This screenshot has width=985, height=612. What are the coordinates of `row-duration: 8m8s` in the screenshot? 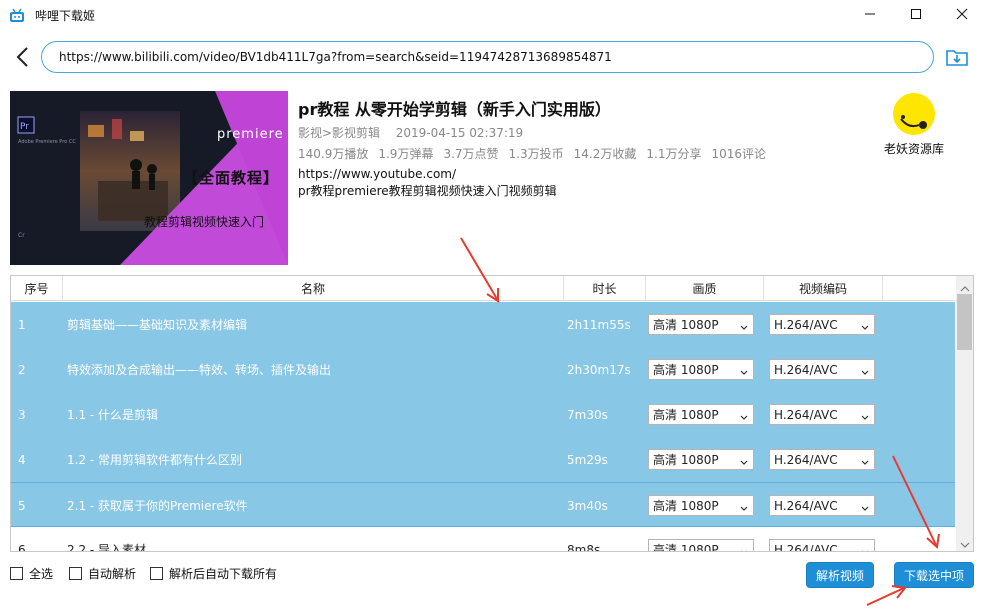 It's located at (584, 547).